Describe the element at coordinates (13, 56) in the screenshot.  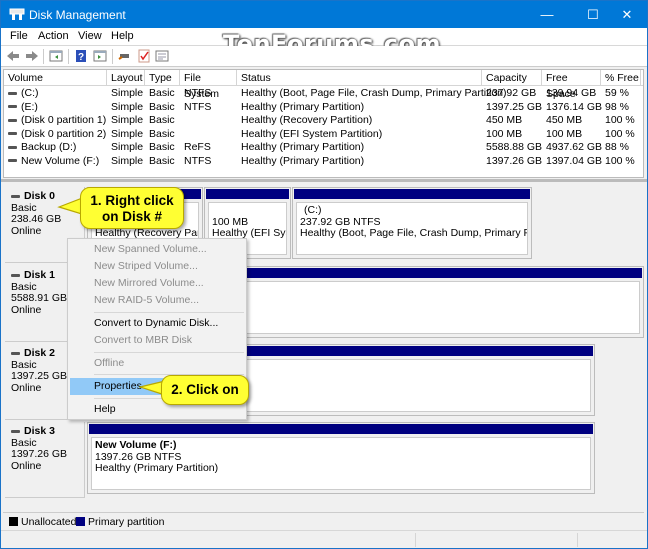
I see `back-icon` at that location.